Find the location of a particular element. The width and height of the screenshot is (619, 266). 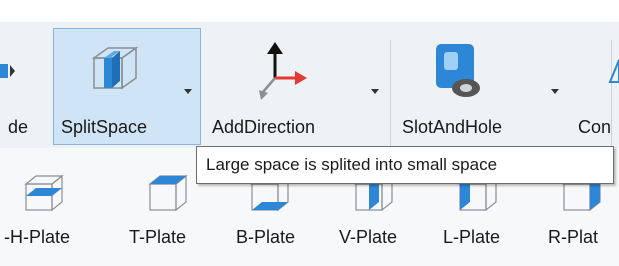

l-plate-label: L-Plate is located at coordinates (471, 237).